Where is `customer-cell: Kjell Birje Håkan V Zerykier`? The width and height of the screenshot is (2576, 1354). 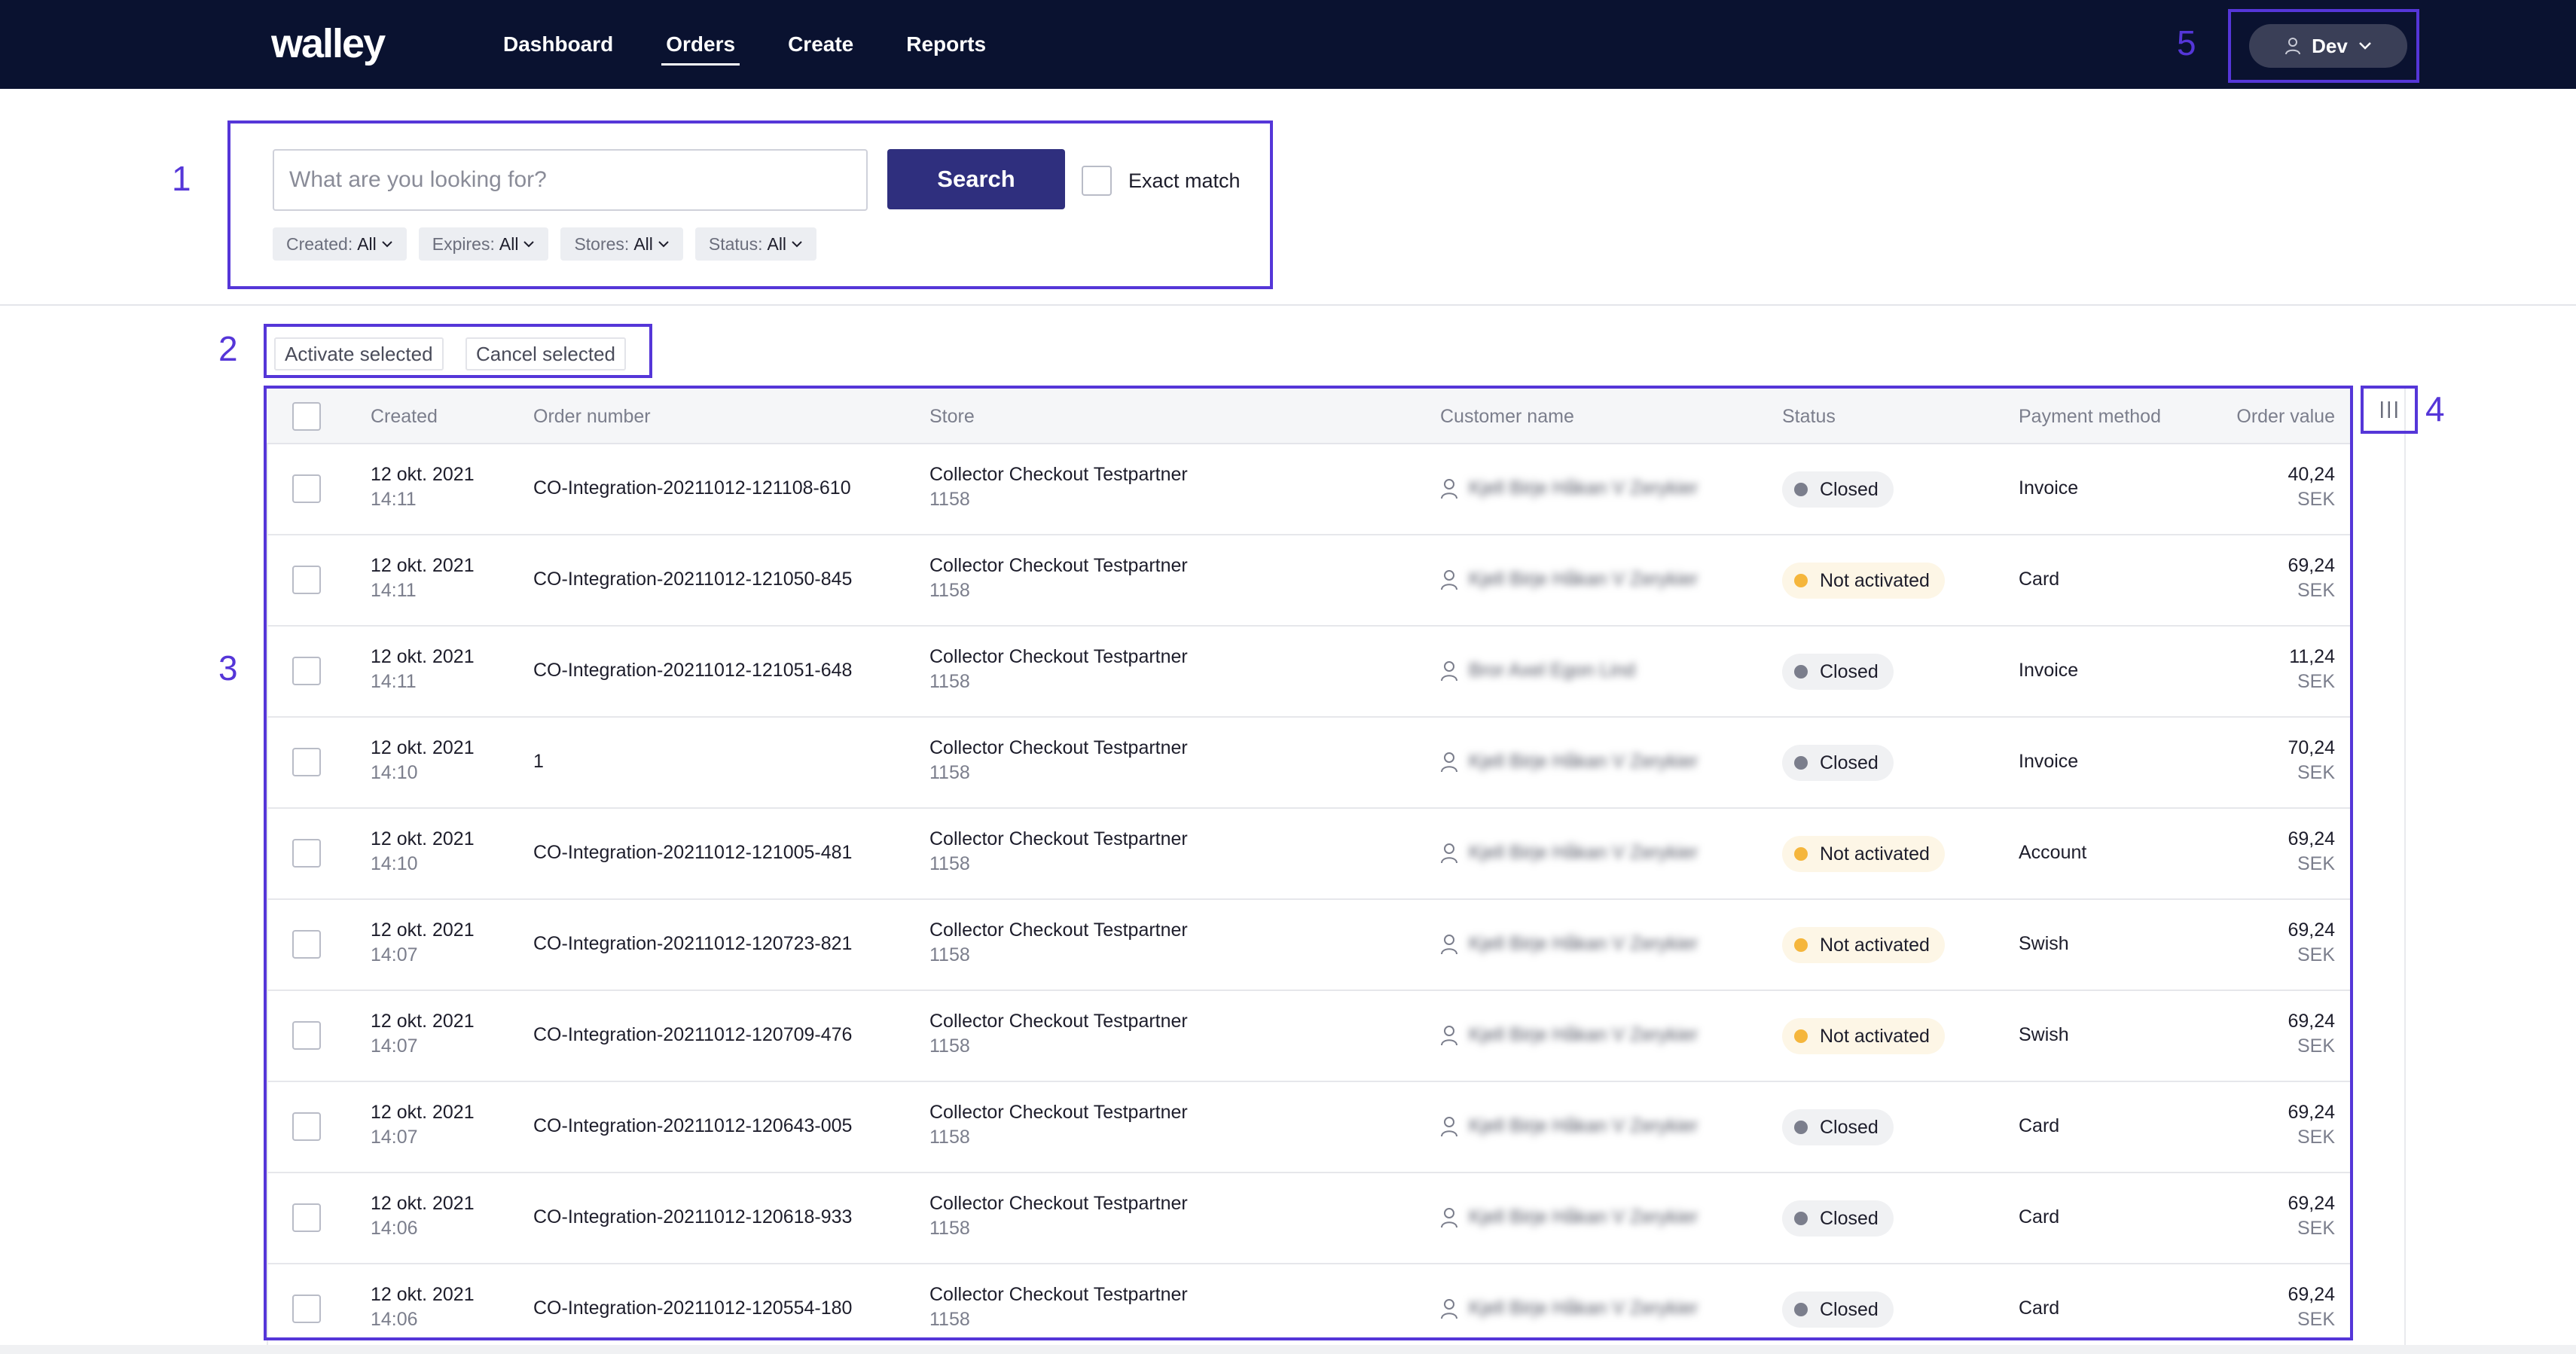 customer-cell: Kjell Birje Håkan V Zerykier is located at coordinates (1569, 1308).